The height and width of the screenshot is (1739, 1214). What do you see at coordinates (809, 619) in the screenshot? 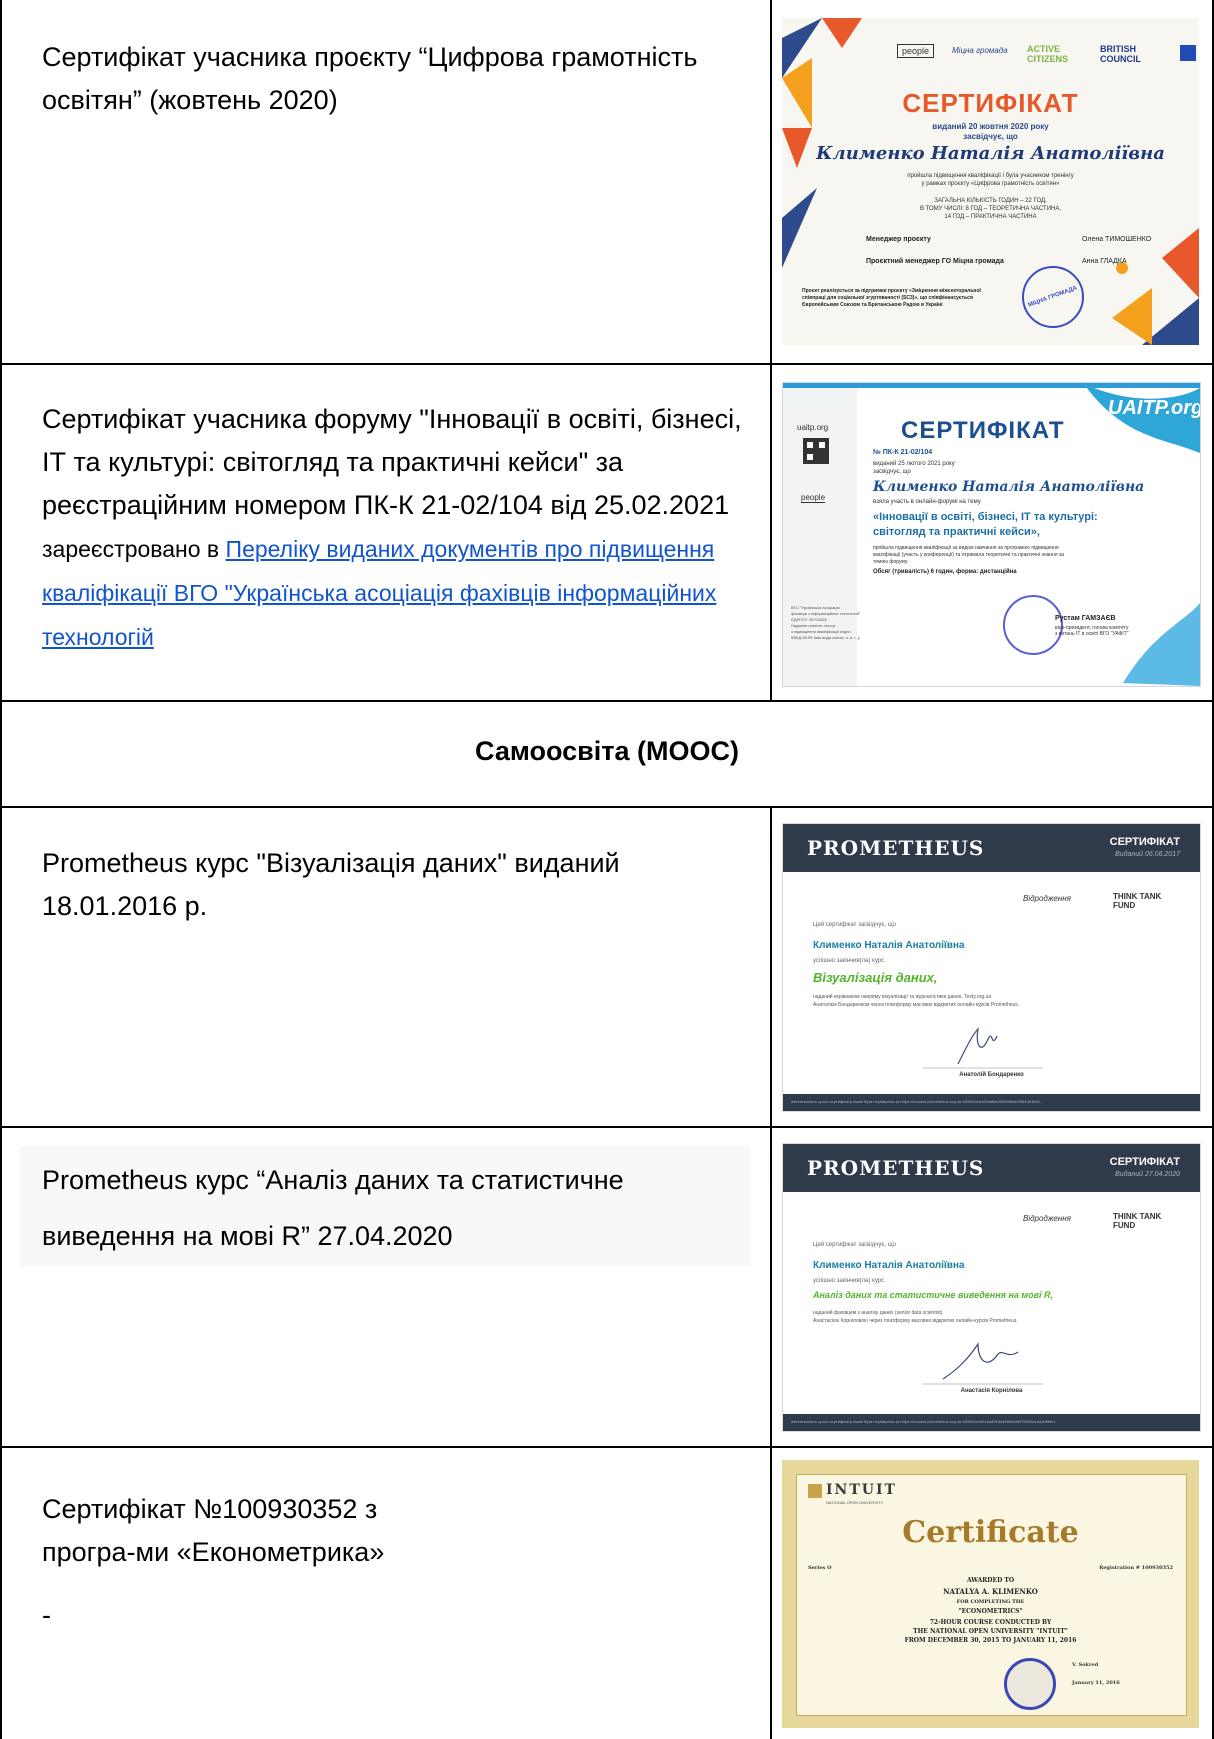
I see `org-line: ЄДРПОУ 35701828` at bounding box center [809, 619].